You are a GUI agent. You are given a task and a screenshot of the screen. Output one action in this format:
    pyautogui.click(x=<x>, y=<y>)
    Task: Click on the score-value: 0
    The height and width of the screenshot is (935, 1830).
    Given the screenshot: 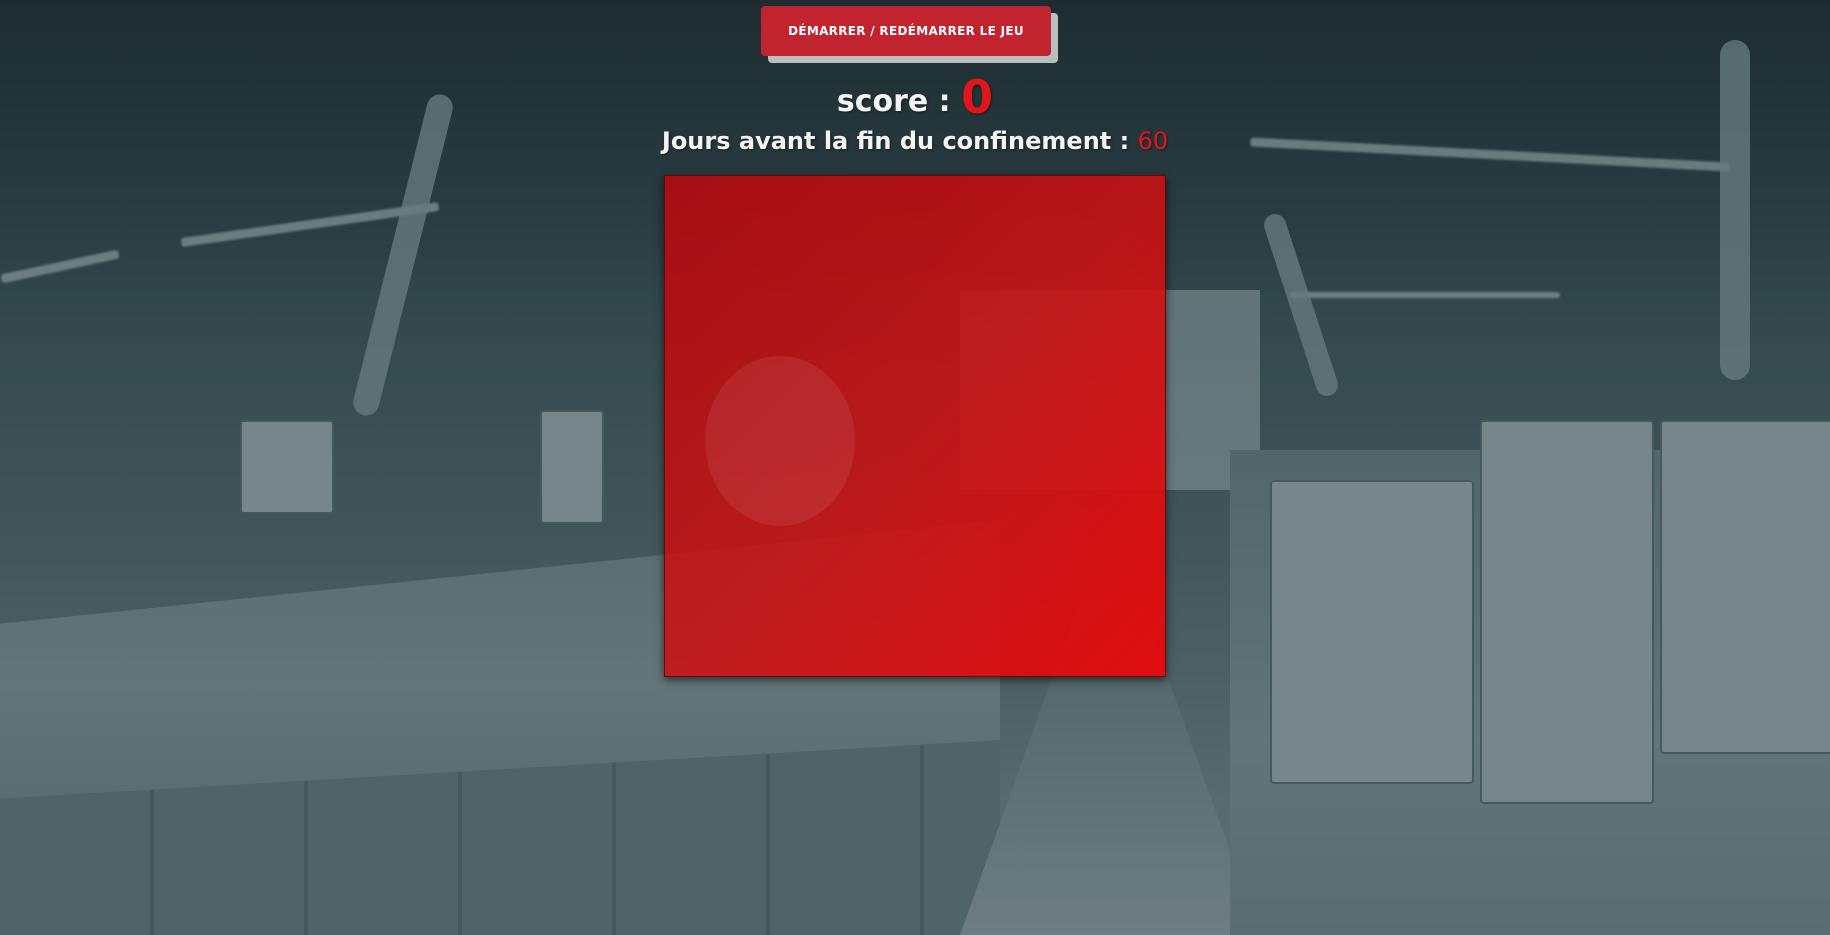 What is the action you would take?
    pyautogui.click(x=977, y=97)
    